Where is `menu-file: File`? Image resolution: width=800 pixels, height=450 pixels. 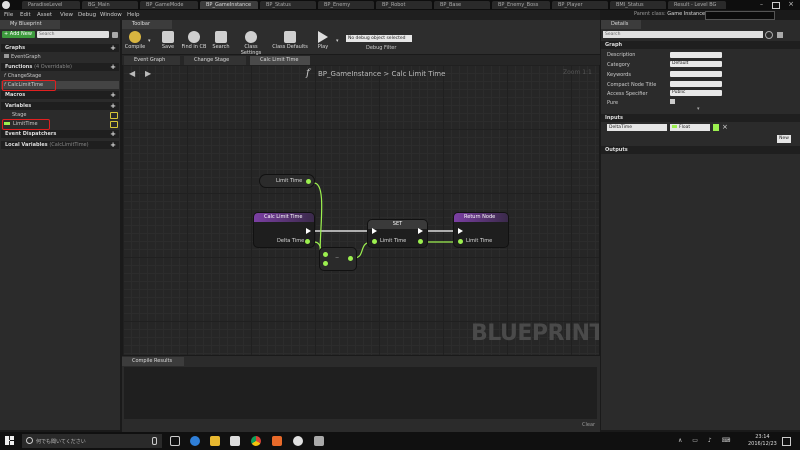
menu-file: File is located at coordinates (8, 15).